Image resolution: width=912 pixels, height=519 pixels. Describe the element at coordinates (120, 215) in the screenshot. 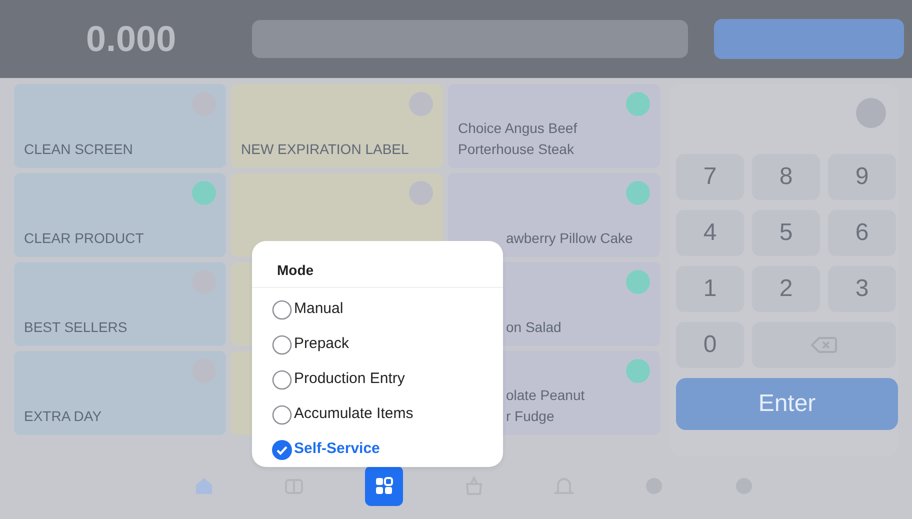

I see `product-tile: CLEAR PRODUCT` at that location.